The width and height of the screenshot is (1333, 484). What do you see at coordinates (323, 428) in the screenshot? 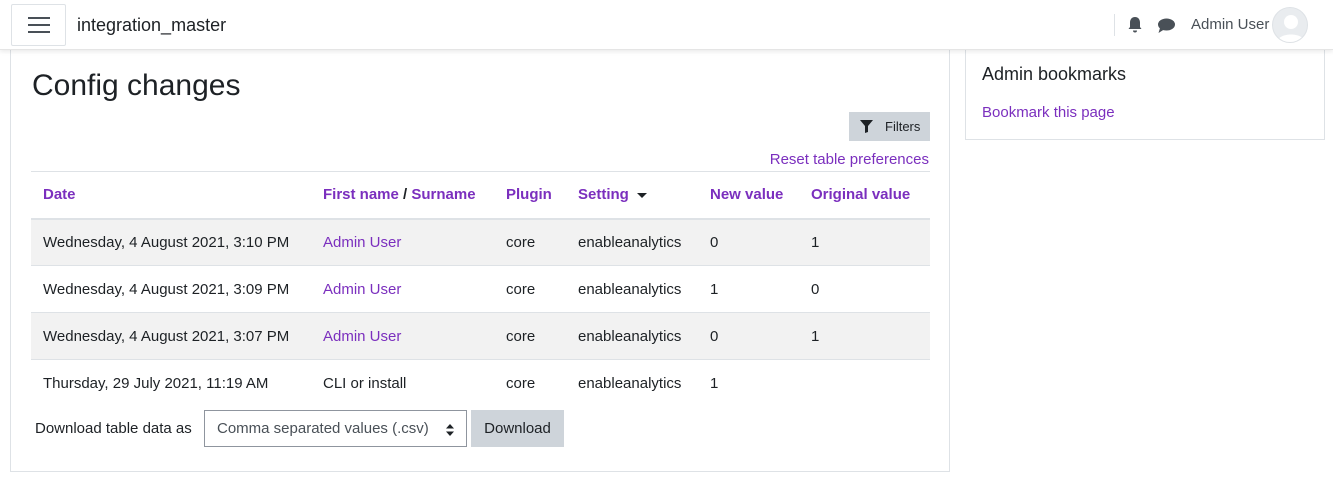
I see `download-format-value: Comma separated values (.csv)` at bounding box center [323, 428].